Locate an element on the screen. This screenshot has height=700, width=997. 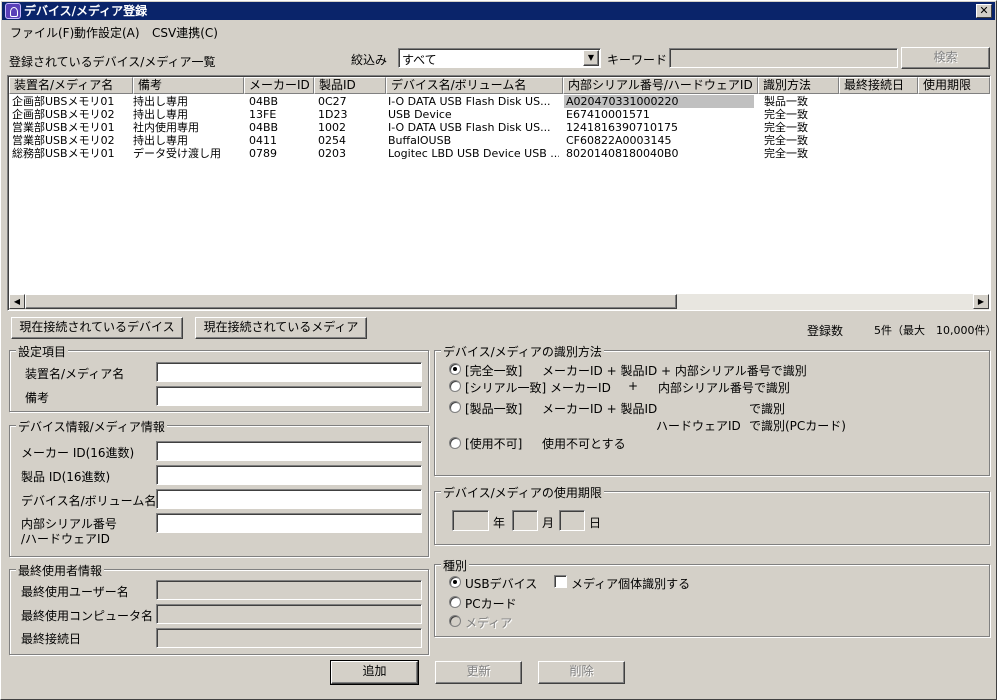
pccard-label: PCカード is located at coordinates (491, 604).